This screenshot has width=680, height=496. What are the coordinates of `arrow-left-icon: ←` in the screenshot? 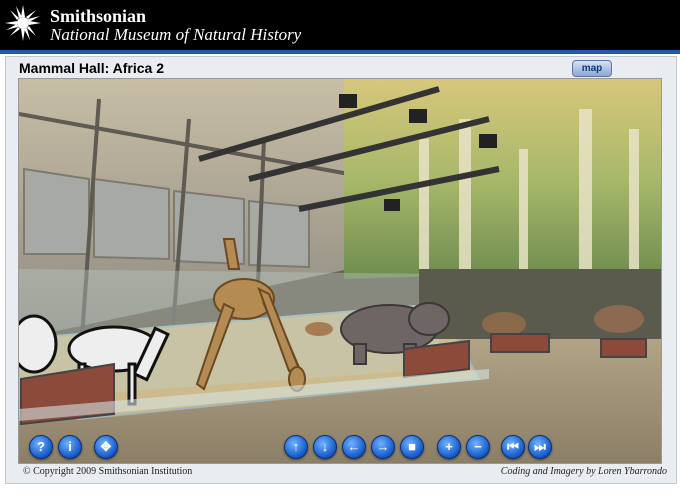 It's located at (354, 446).